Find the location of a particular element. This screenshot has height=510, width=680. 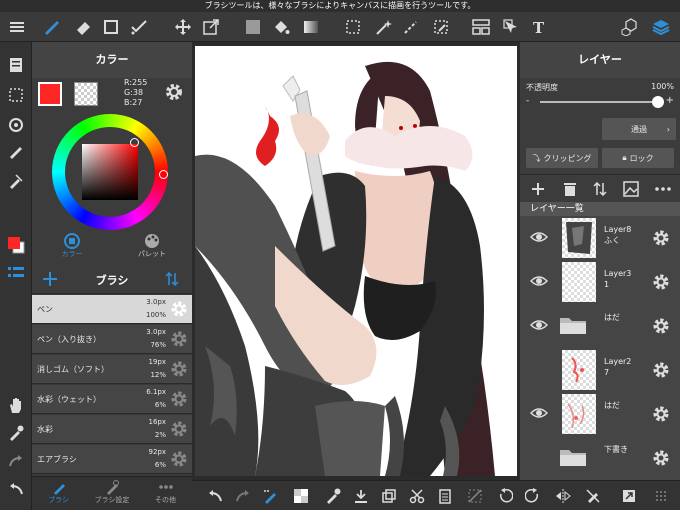

opacity-minus-icon: - is located at coordinates (527, 101).